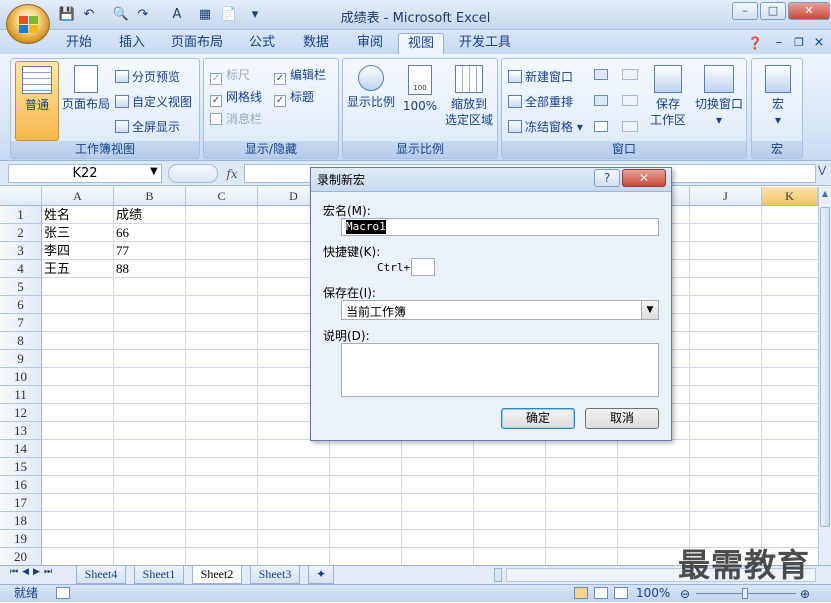 The image size is (831, 603). Describe the element at coordinates (275, 575) in the screenshot. I see `sheet-tab-sheet3: Sheet3` at that location.